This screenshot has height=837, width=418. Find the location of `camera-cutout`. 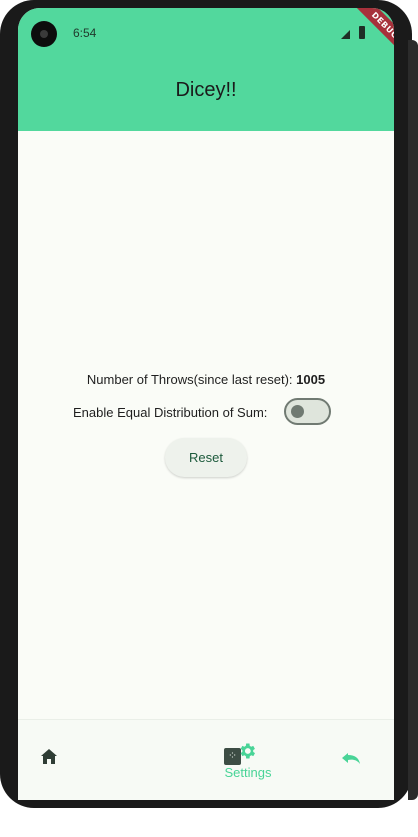

camera-cutout is located at coordinates (44, 34).